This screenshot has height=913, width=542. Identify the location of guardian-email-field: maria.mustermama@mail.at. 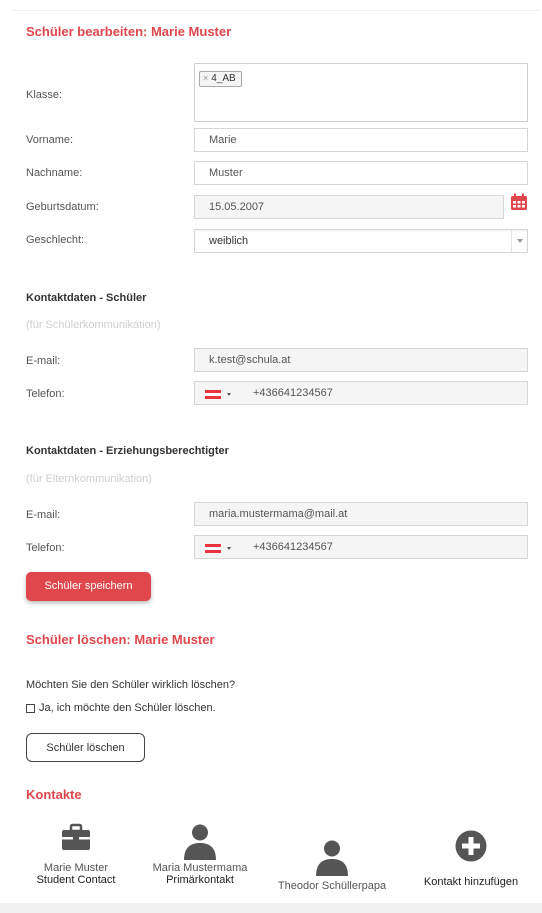
(361, 514).